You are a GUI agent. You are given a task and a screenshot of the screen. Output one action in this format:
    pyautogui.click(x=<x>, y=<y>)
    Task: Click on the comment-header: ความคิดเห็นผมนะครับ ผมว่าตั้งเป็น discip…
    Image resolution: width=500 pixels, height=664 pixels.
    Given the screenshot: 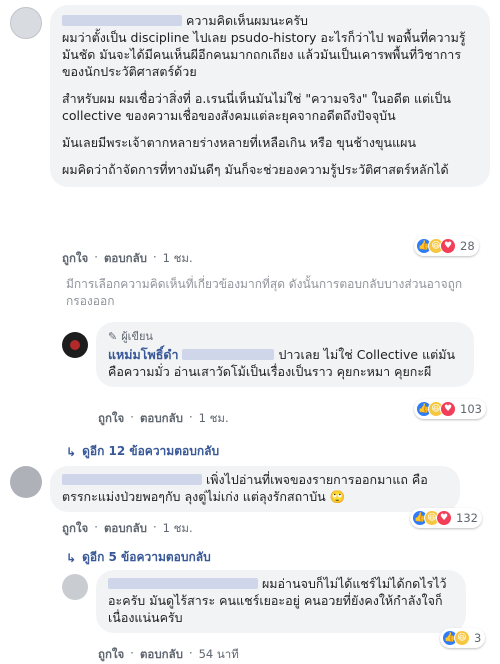 What is the action you would take?
    pyautogui.click(x=270, y=46)
    